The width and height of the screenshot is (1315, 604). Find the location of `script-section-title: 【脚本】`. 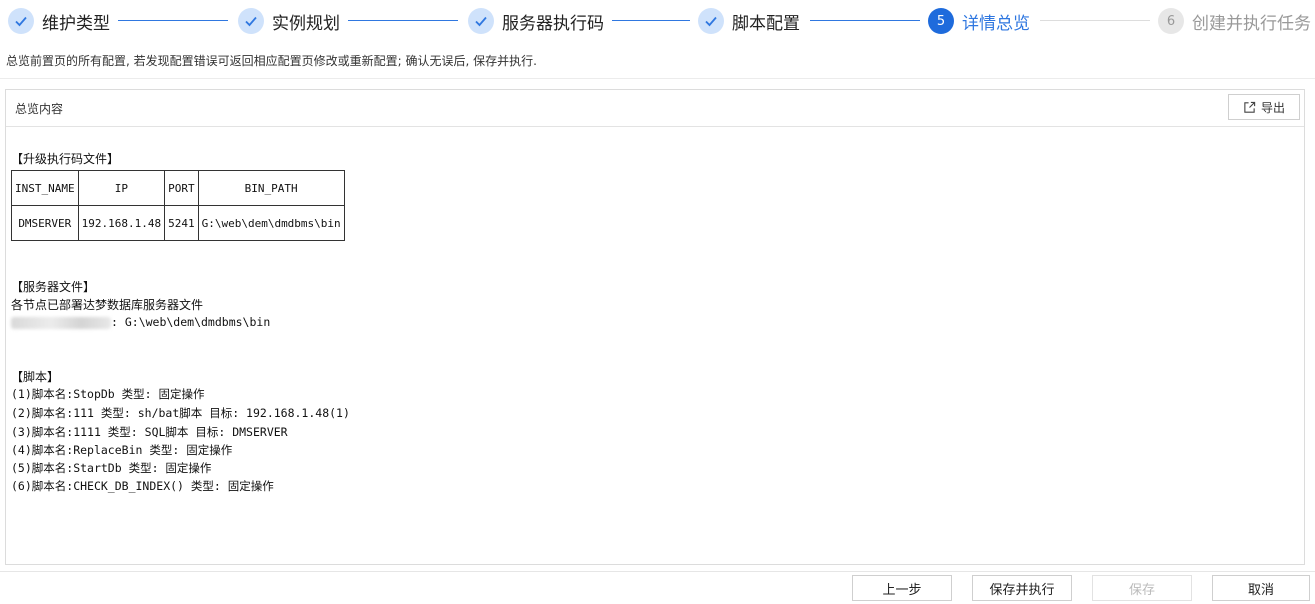

script-section-title: 【脚本】 is located at coordinates (35, 377).